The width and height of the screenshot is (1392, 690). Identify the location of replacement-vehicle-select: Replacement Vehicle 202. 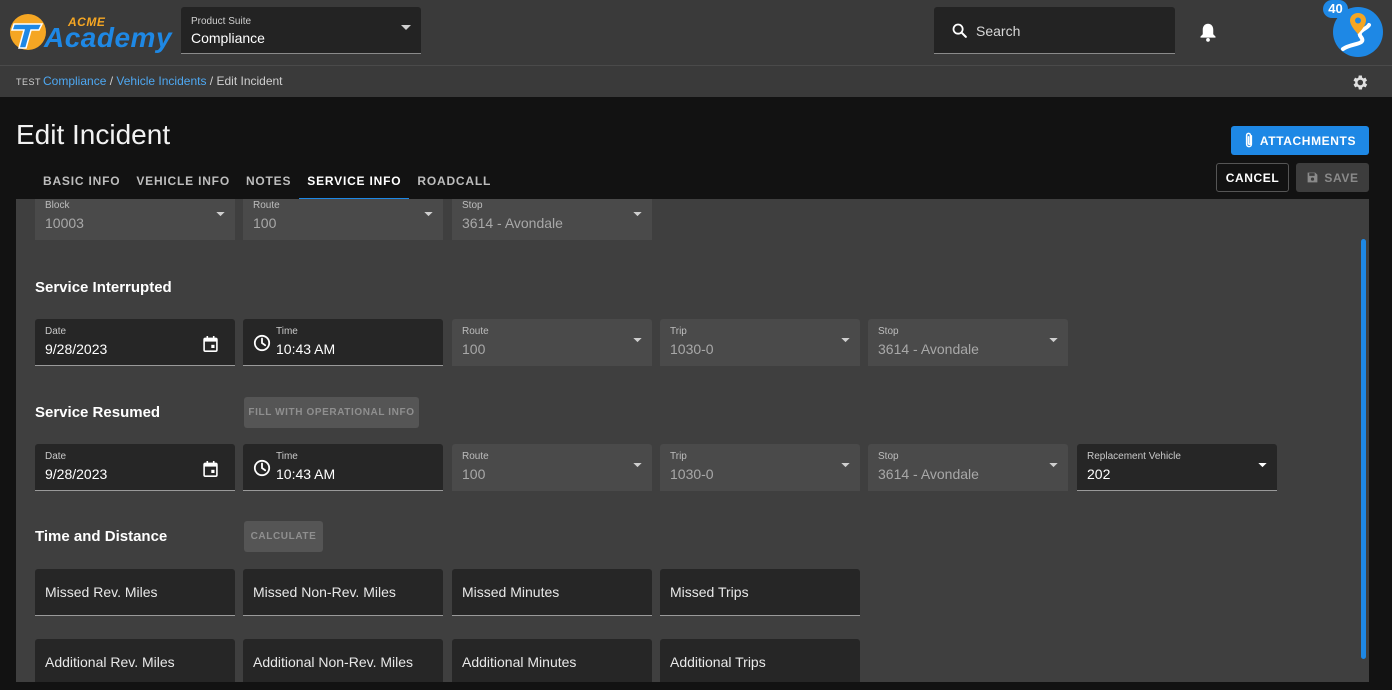
(1177, 467).